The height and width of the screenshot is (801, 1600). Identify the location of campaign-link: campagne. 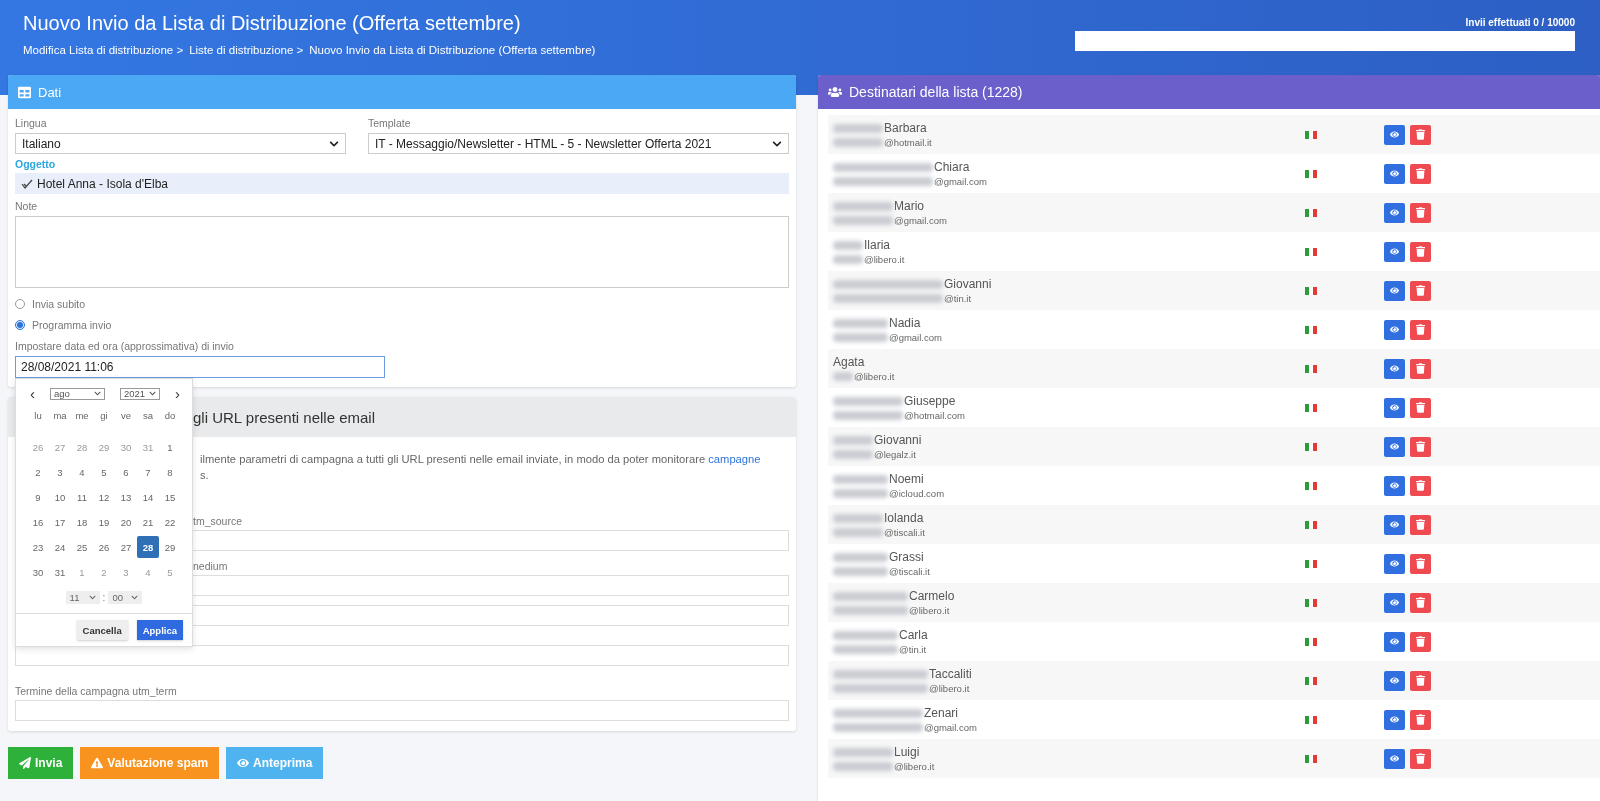
(734, 459).